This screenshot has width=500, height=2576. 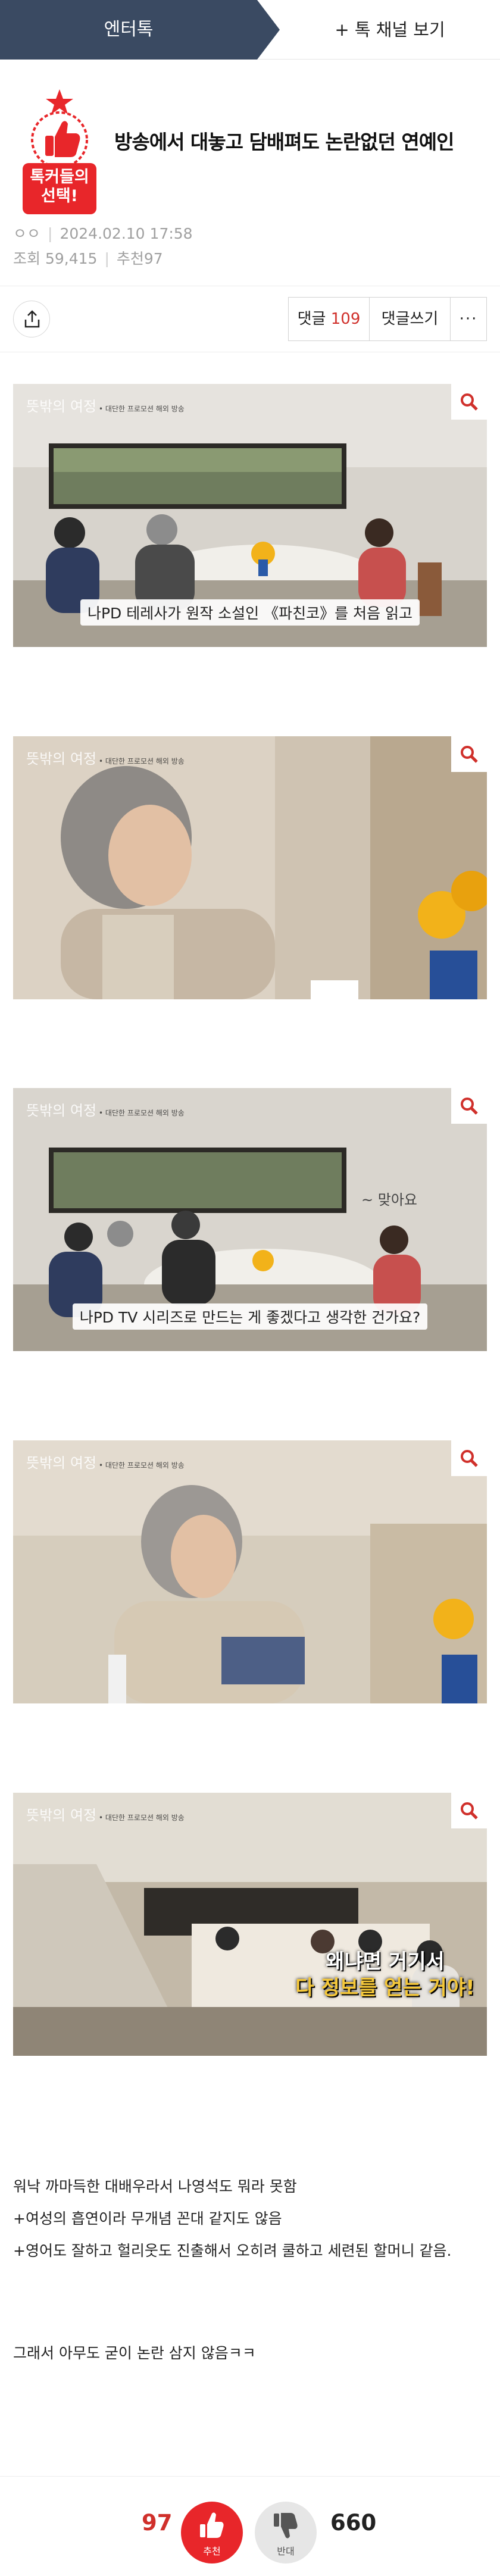 I want to click on share-button, so click(x=31, y=319).